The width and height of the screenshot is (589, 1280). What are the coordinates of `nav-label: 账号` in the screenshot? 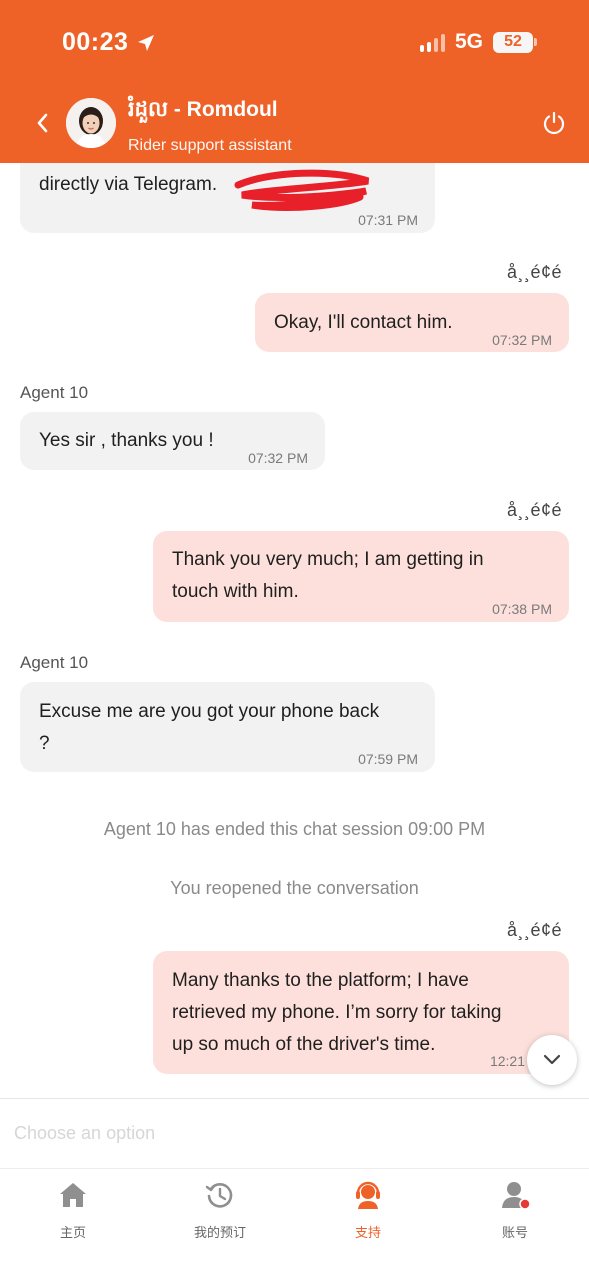 It's located at (514, 1232).